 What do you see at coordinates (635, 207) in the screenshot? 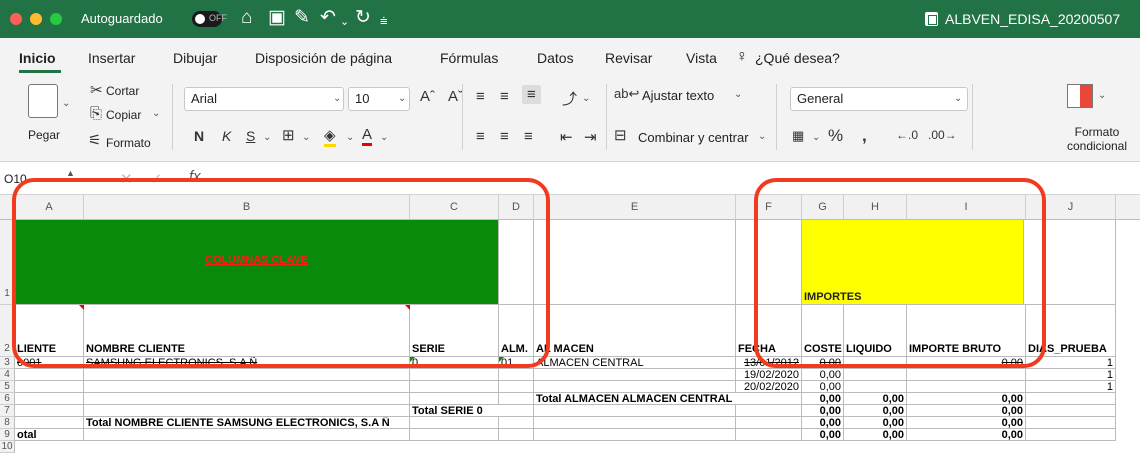
I see `column-header-e: E` at bounding box center [635, 207].